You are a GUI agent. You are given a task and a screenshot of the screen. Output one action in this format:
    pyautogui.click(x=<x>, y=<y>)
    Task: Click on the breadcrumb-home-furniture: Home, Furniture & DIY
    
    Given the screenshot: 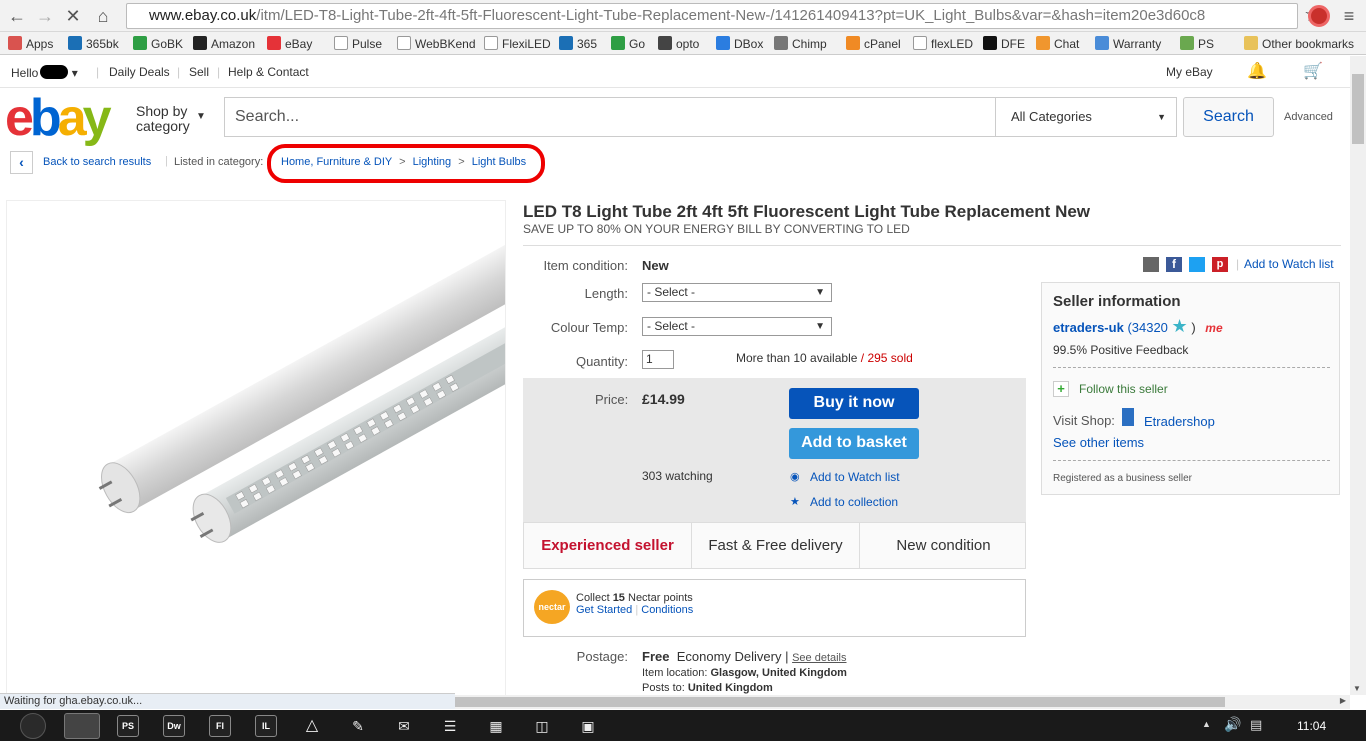 What is the action you would take?
    pyautogui.click(x=336, y=162)
    